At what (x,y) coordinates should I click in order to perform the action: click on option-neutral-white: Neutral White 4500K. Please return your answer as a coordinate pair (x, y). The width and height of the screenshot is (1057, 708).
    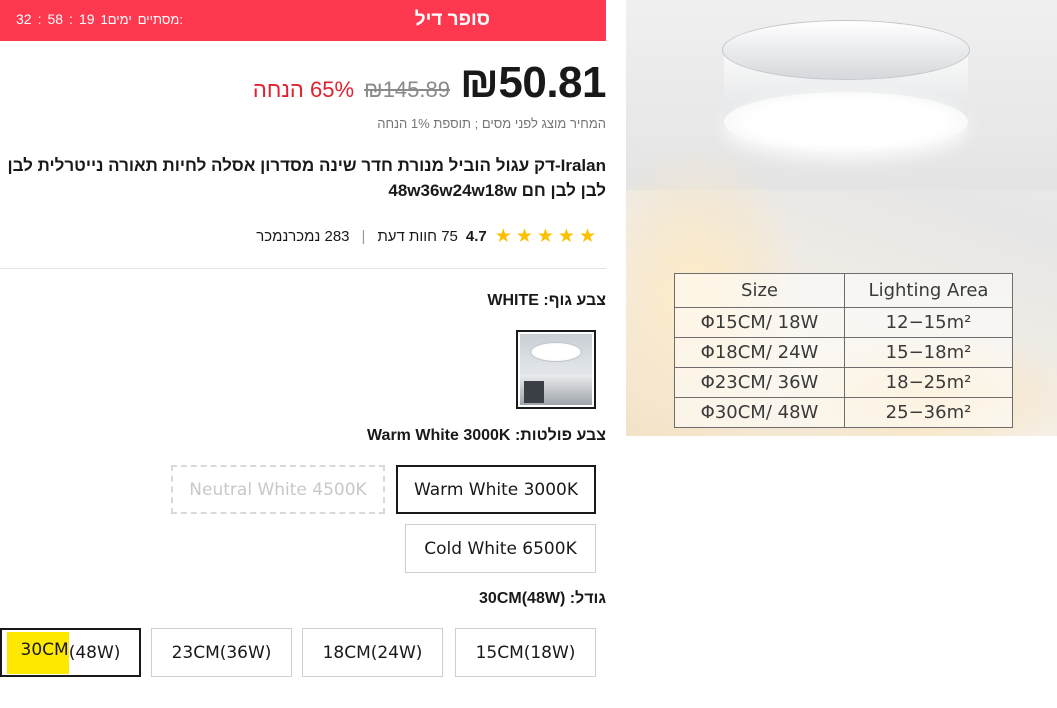
    Looking at the image, I should click on (278, 489).